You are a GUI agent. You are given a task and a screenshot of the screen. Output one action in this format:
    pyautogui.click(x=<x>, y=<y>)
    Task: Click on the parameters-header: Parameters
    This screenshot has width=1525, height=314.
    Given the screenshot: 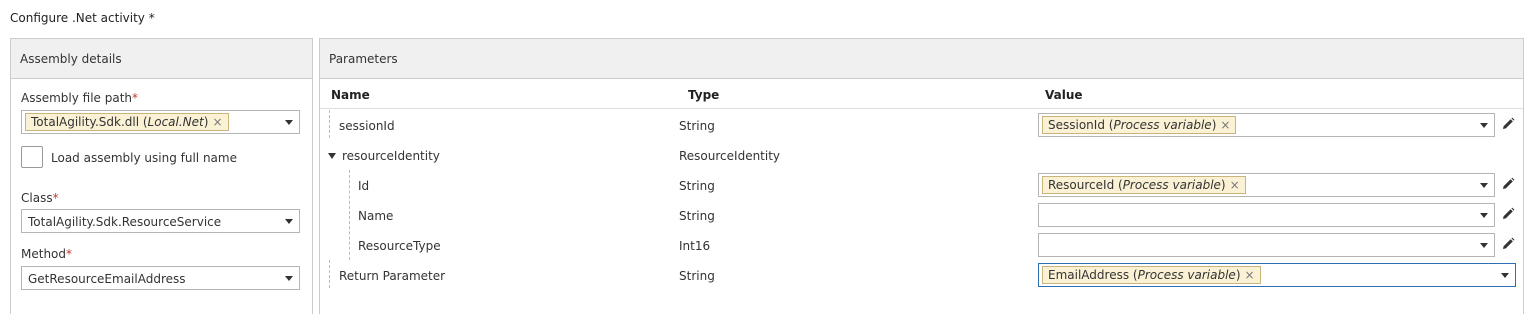 What is the action you would take?
    pyautogui.click(x=921, y=58)
    